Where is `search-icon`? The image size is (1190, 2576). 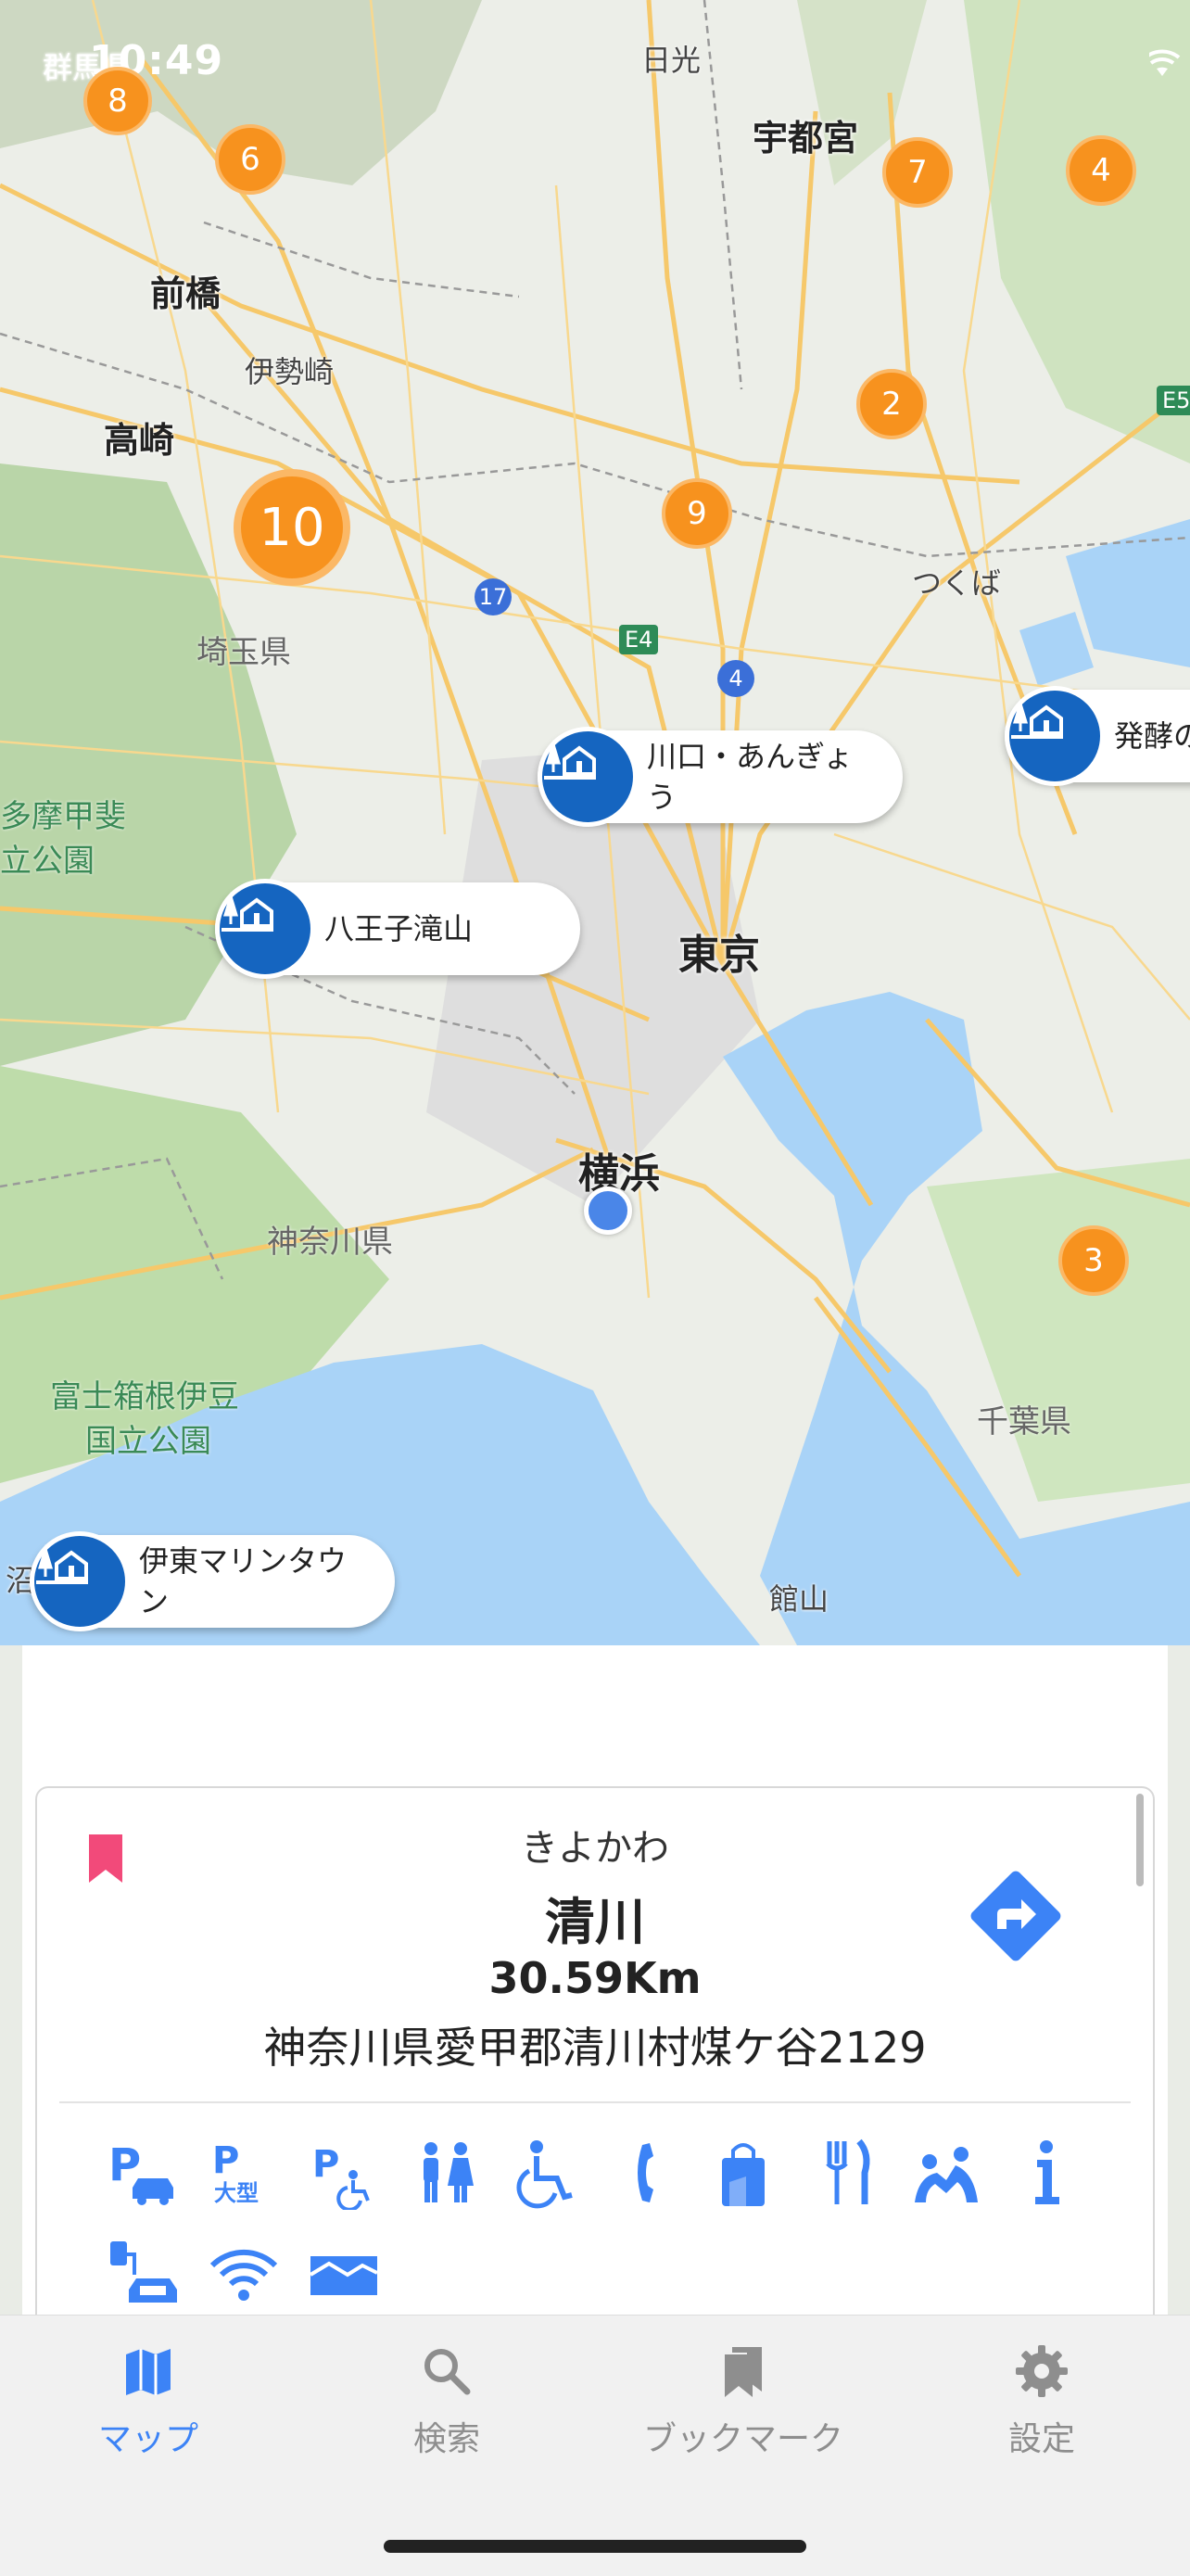 search-icon is located at coordinates (447, 2372).